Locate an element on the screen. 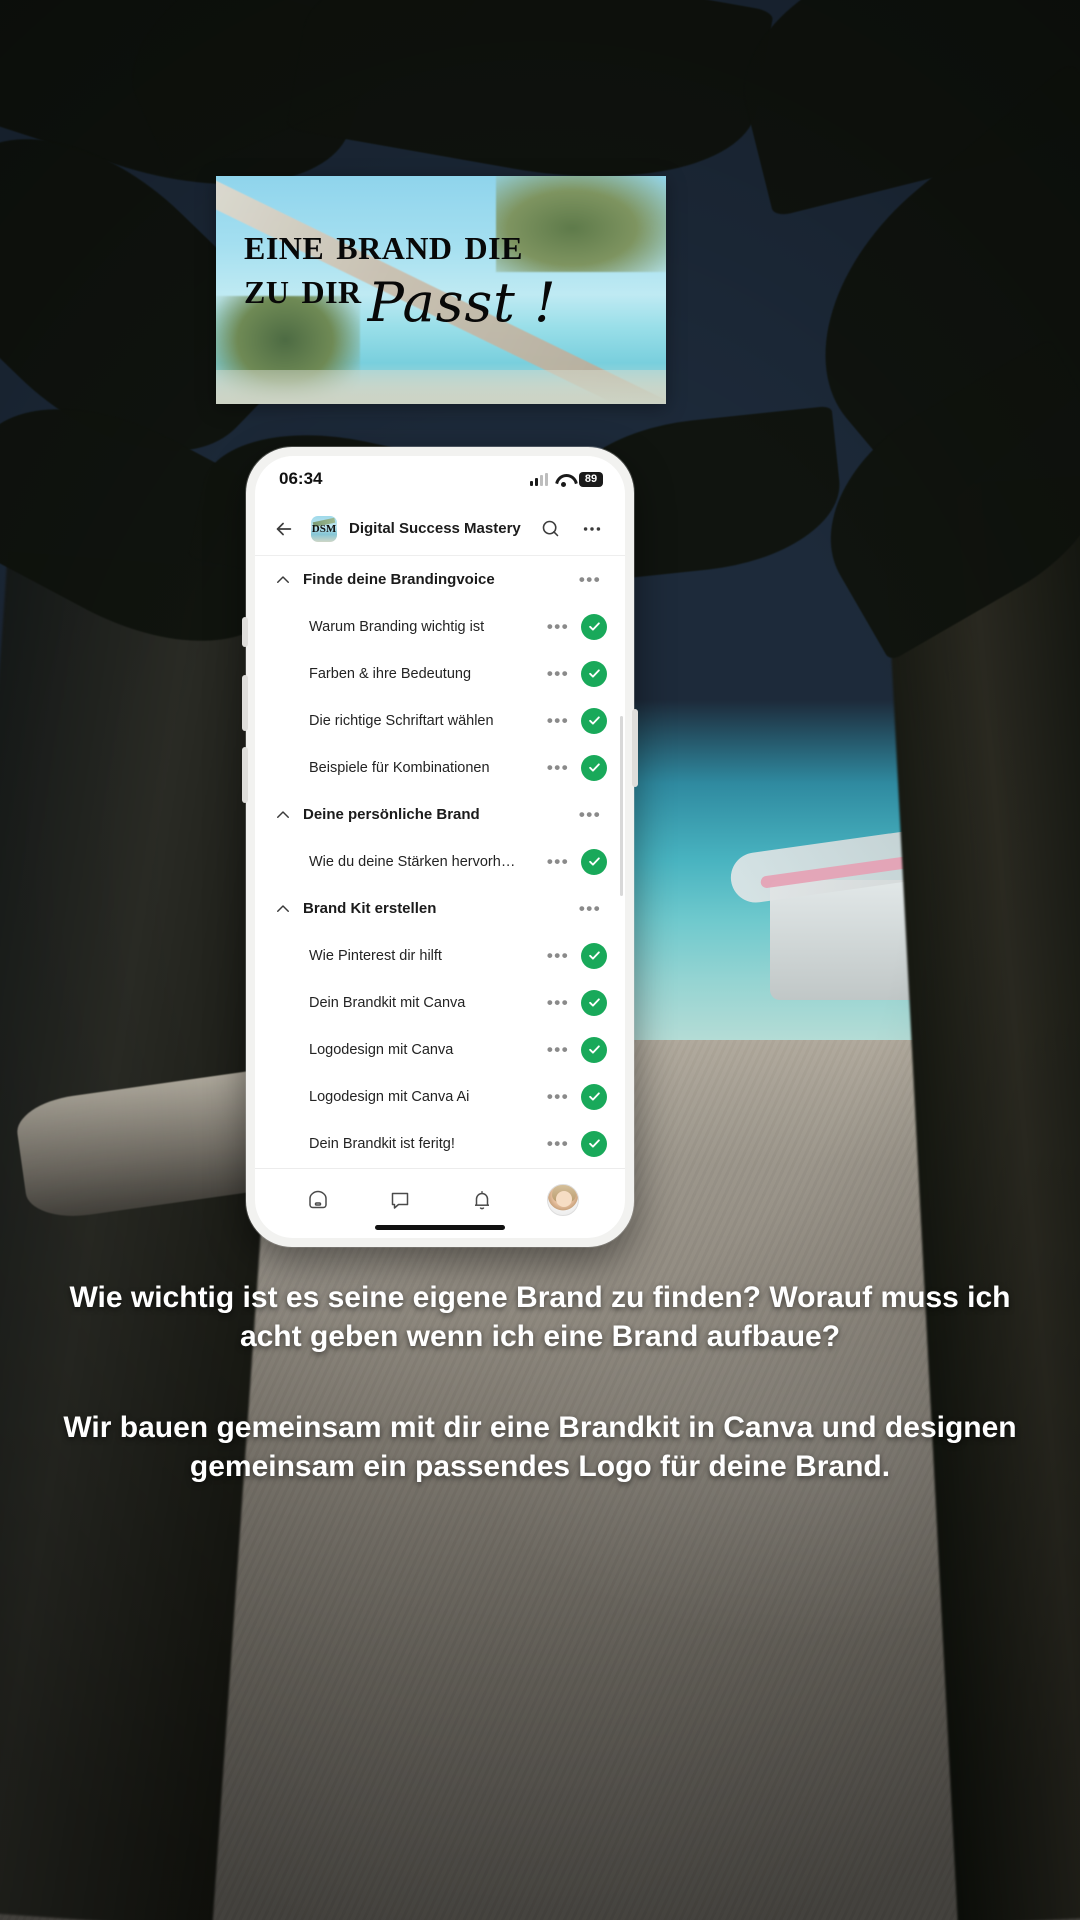 The height and width of the screenshot is (1920, 1080). banner-script-word: Passt ! is located at coordinates (462, 303).